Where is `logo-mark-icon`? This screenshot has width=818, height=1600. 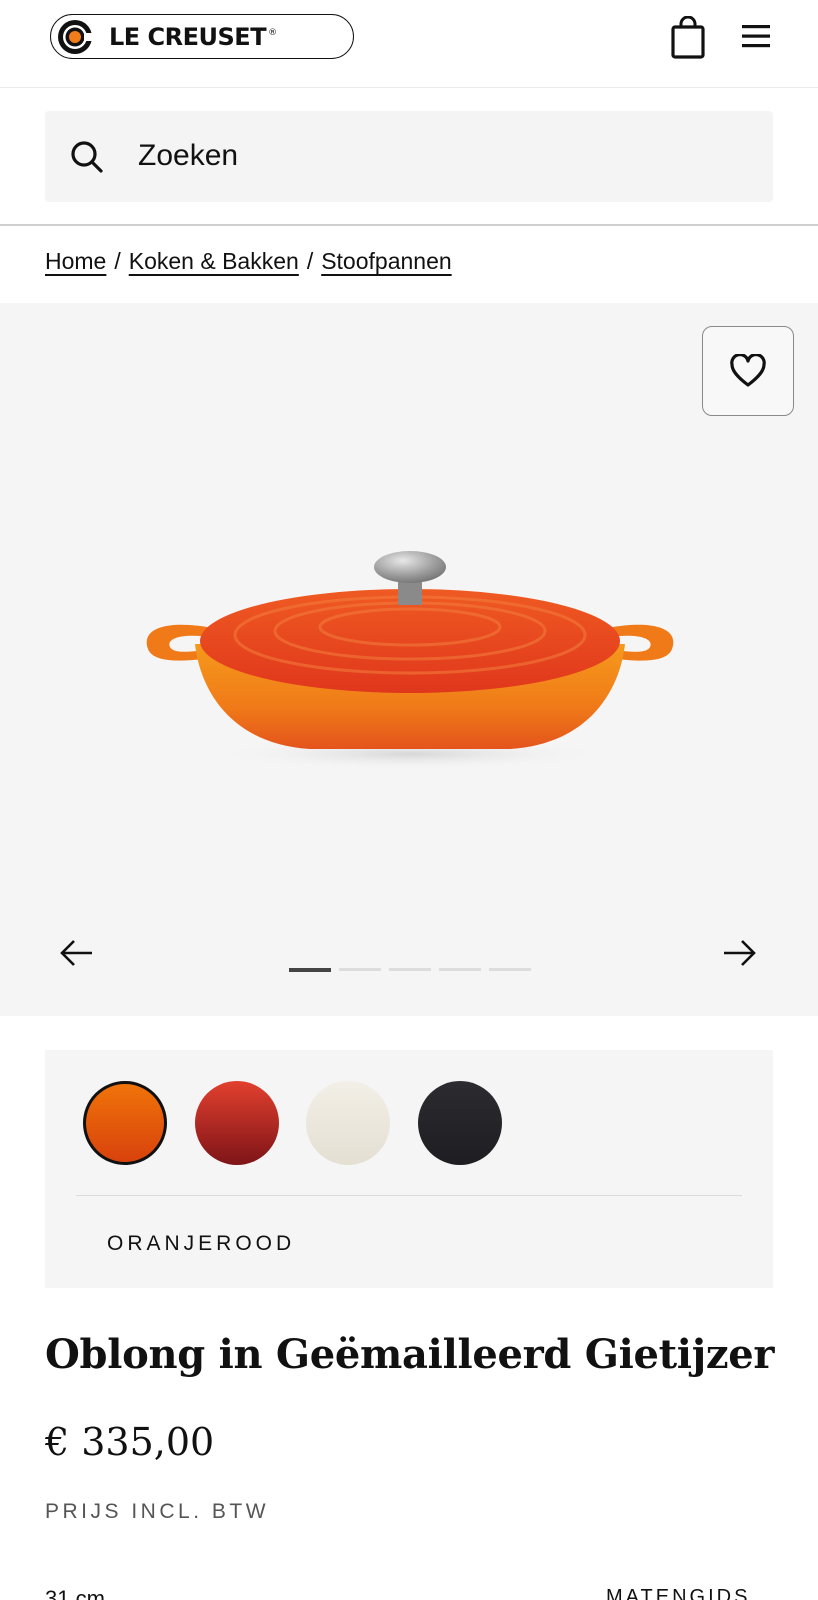 logo-mark-icon is located at coordinates (75, 36).